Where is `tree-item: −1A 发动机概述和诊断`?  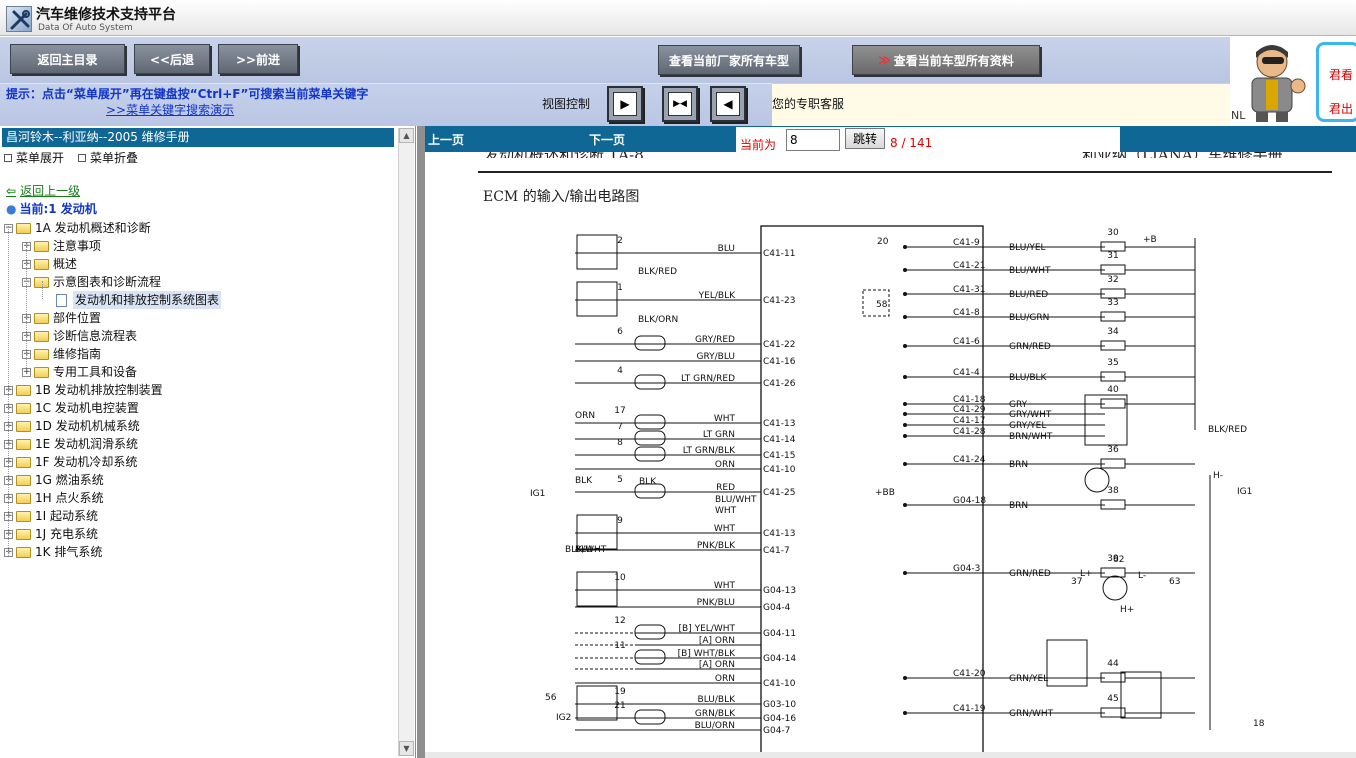
tree-item: −1A 发动机概述和诊断 is located at coordinates (77, 228).